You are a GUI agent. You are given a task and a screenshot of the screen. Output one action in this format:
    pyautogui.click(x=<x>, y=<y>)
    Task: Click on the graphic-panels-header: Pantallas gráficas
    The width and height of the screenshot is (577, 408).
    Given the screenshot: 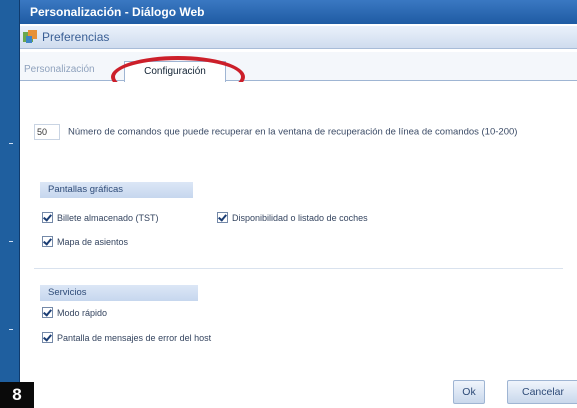 What is the action you would take?
    pyautogui.click(x=116, y=190)
    